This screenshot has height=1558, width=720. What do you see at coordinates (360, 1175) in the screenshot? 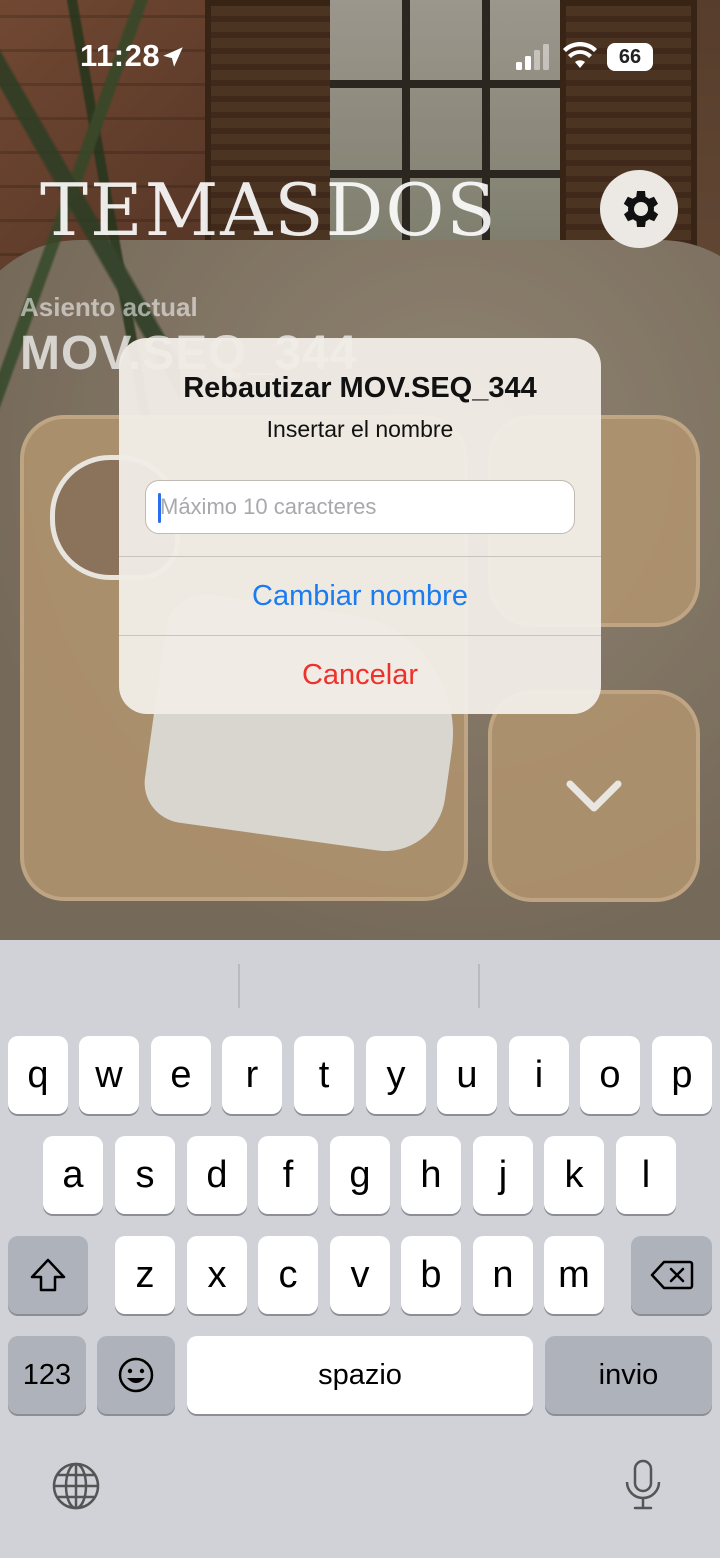
I see `key-g: g` at bounding box center [360, 1175].